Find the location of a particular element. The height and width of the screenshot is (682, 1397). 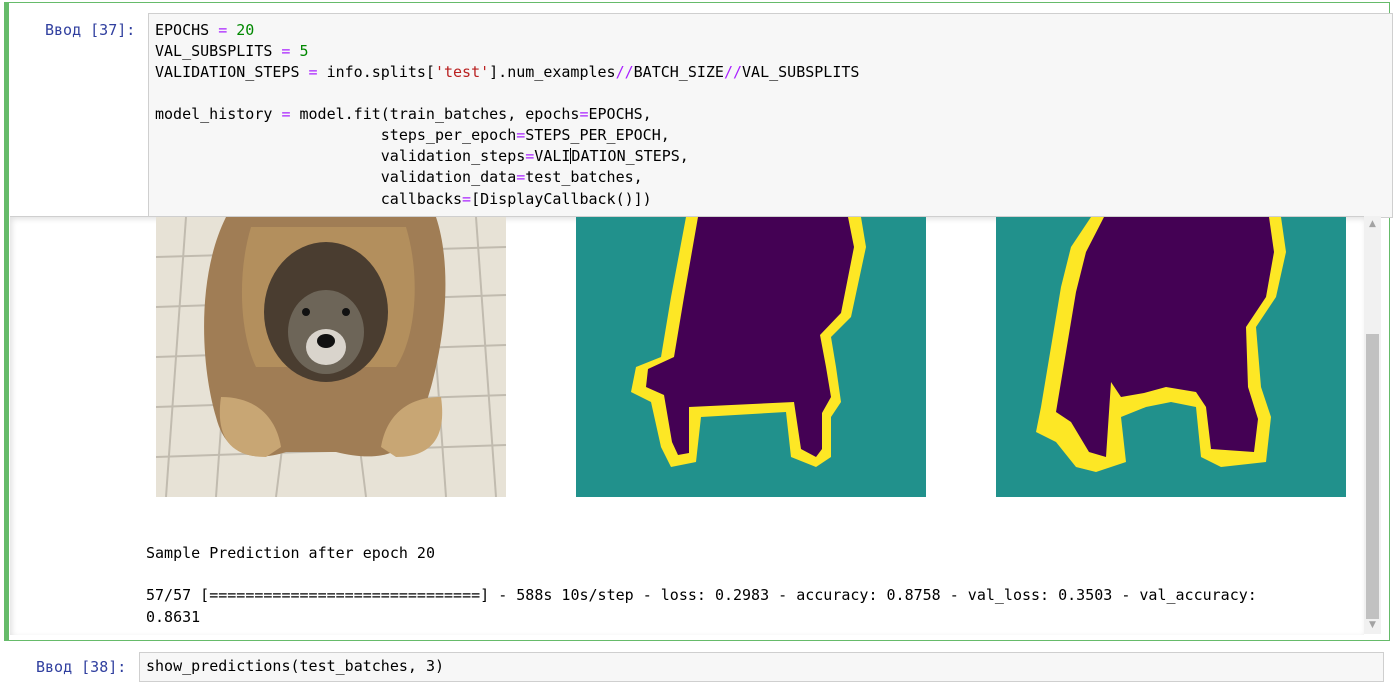

input-image is located at coordinates (331, 357).